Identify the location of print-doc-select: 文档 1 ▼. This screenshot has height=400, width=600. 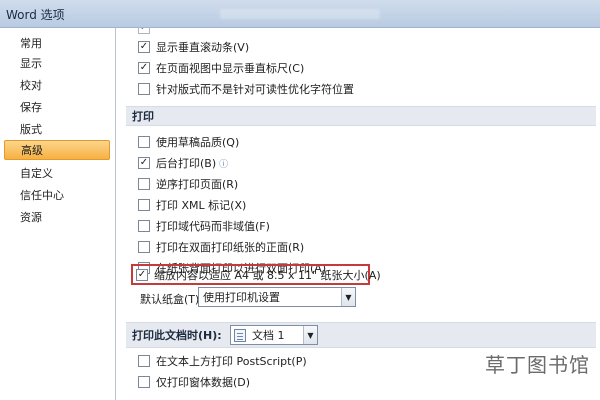
(274, 335).